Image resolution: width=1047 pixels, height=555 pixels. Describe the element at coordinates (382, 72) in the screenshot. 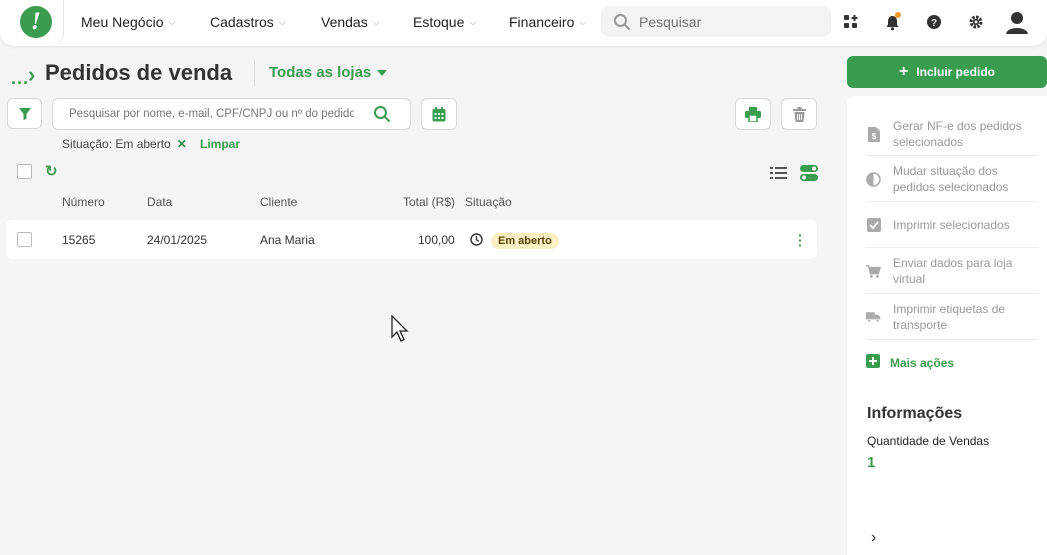

I see `caret-down-icon` at that location.